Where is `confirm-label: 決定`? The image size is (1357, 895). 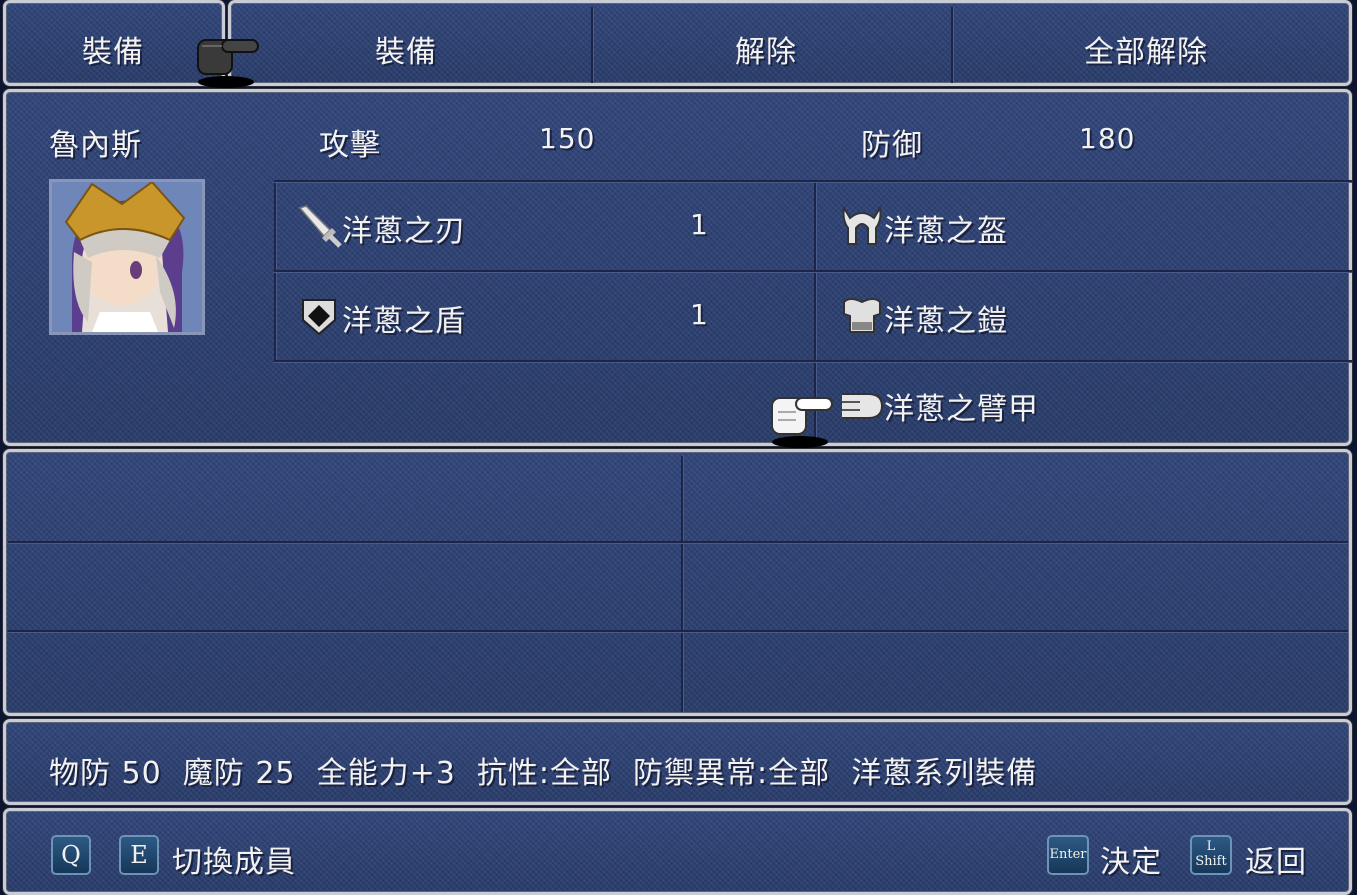 confirm-label: 決定 is located at coordinates (1131, 862).